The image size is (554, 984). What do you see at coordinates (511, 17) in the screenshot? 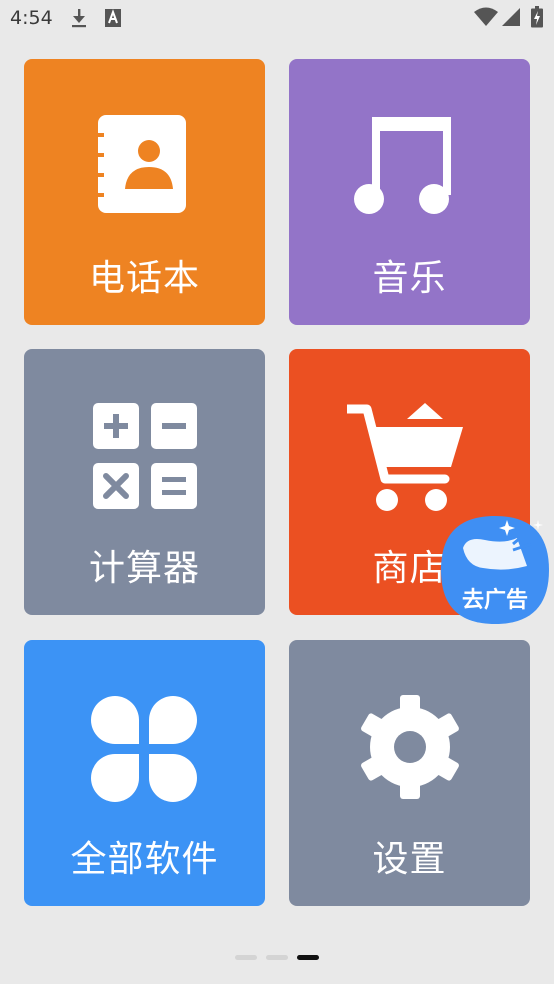
I see `cell-signal-icon` at bounding box center [511, 17].